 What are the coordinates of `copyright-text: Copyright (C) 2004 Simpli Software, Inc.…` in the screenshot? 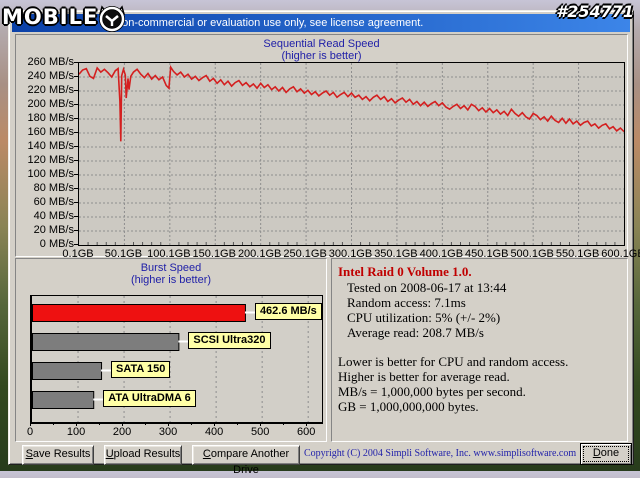 It's located at (440, 453).